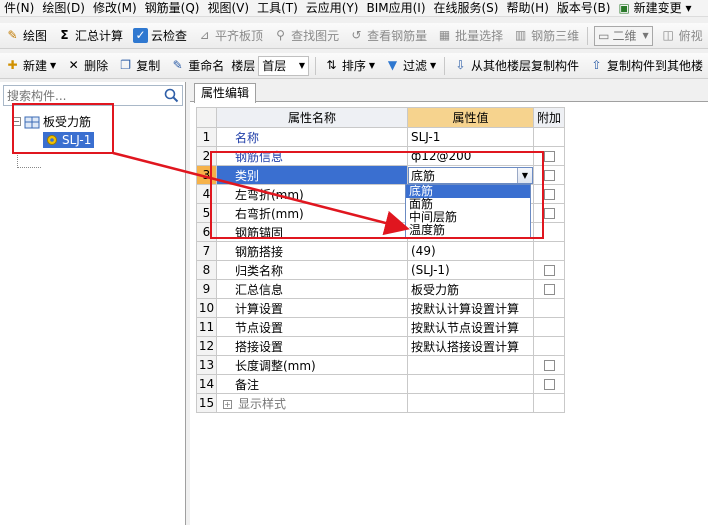 The height and width of the screenshot is (525, 708). What do you see at coordinates (555, 36) in the screenshot?
I see `rebar-3d-label: 钢筋三维` at bounding box center [555, 36].